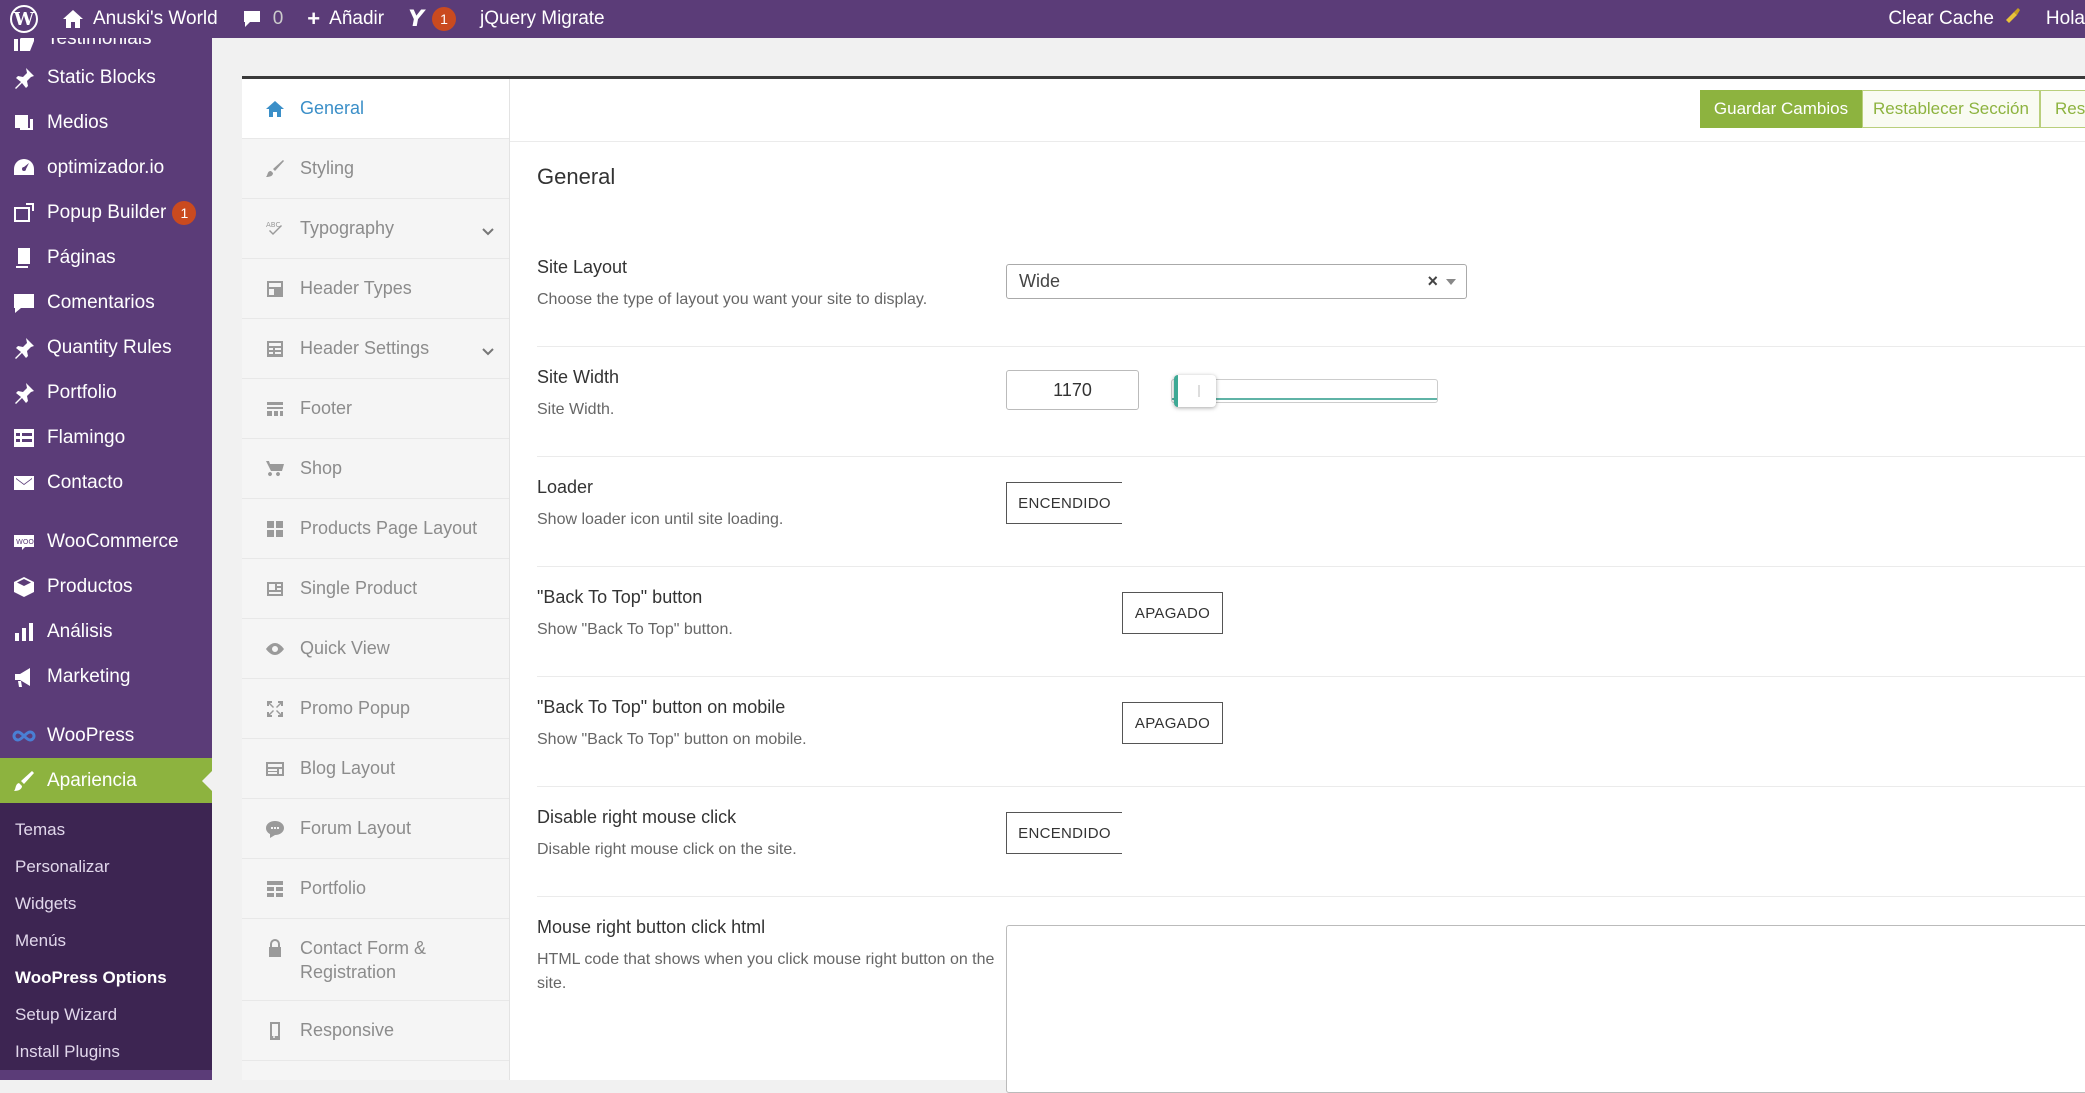 The image size is (2085, 1093). Describe the element at coordinates (661, 707) in the screenshot. I see `option-label: "Back To Top" button on mobile` at that location.